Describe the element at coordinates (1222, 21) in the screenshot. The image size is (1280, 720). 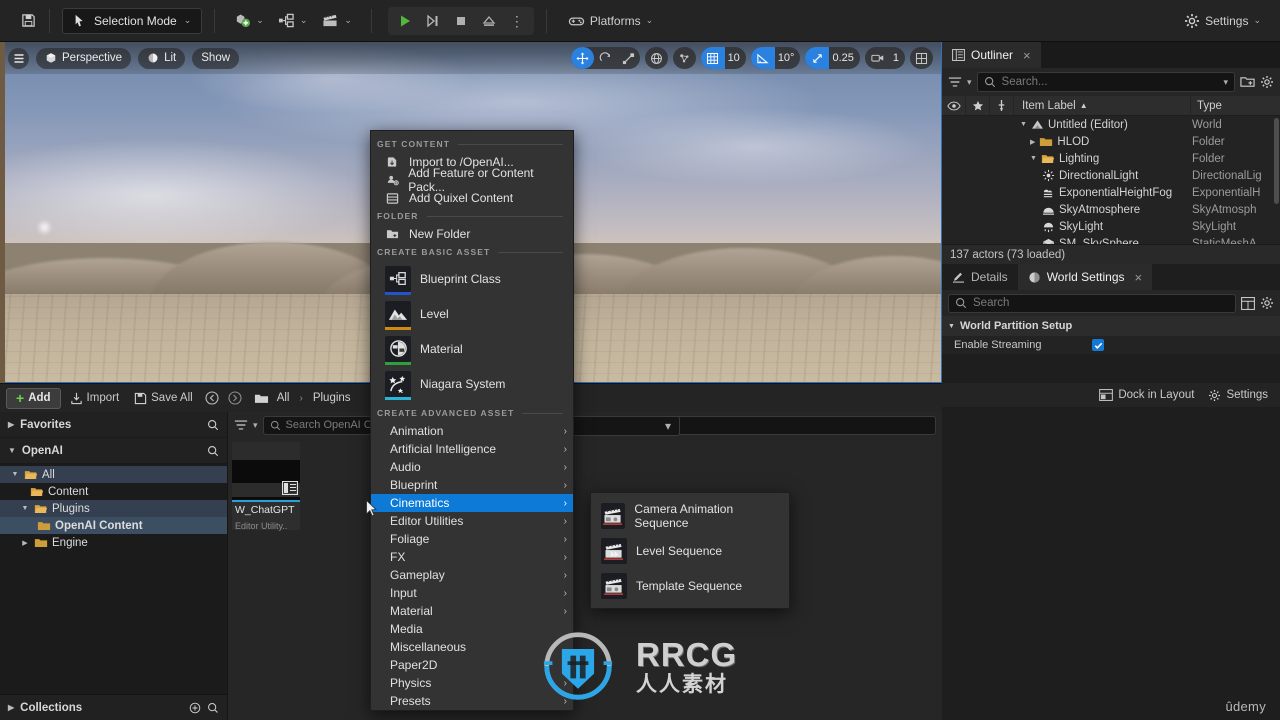
I see `settings-button: Settings ⌄` at that location.